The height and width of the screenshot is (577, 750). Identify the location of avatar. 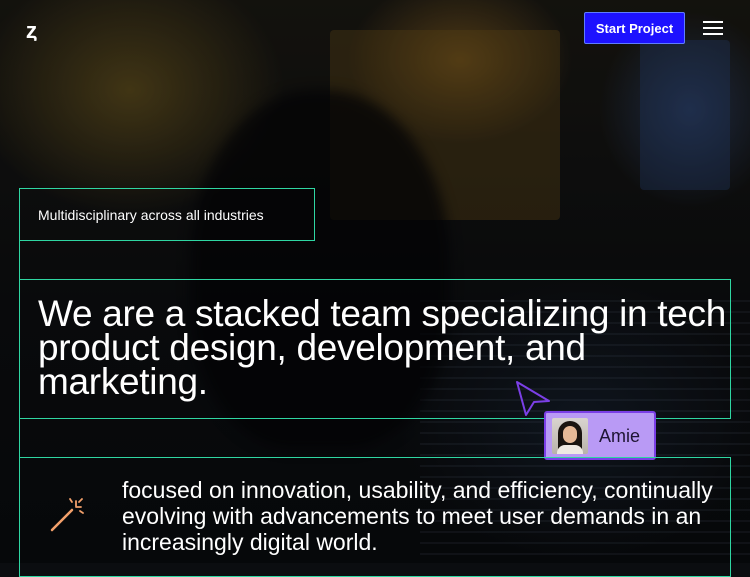
(570, 436).